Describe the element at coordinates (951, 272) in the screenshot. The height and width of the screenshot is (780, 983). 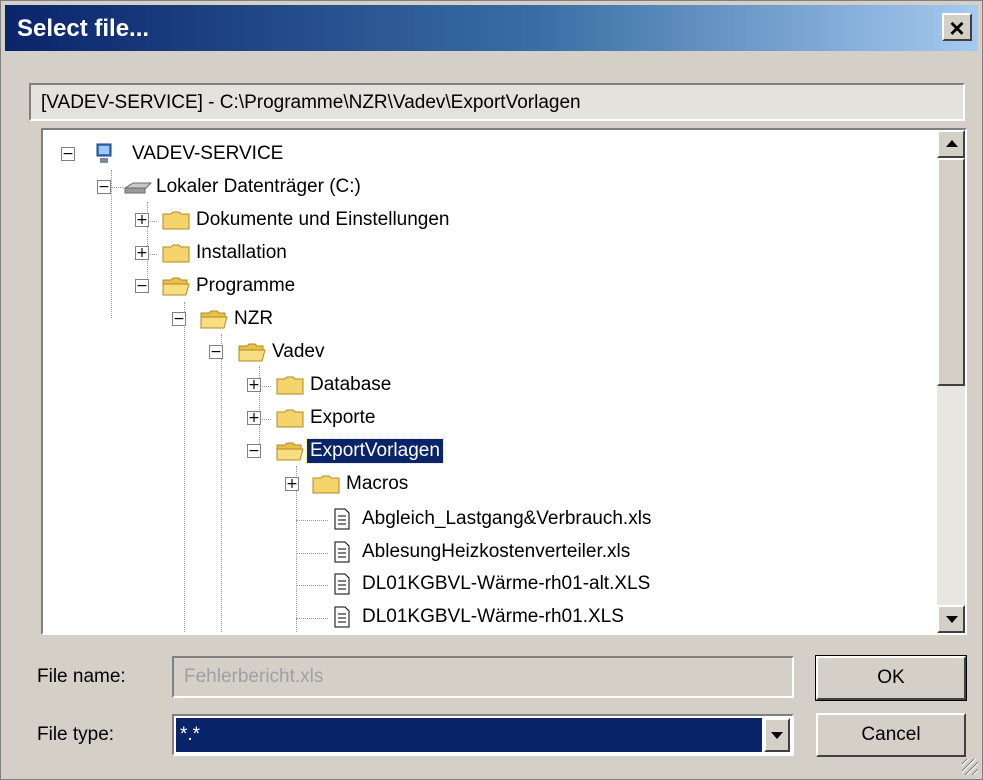
I see `scrollbar-thumb` at that location.